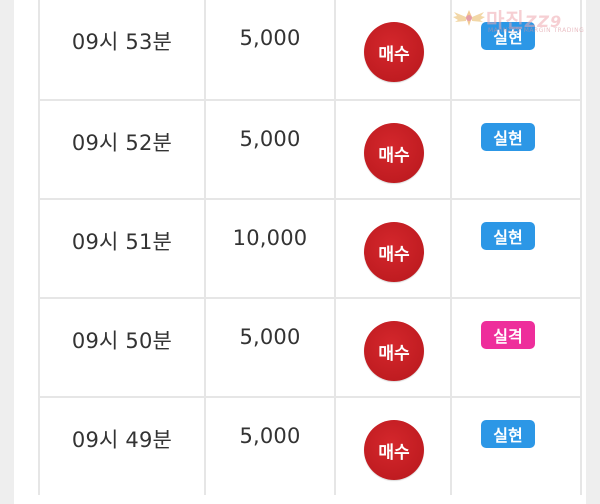  I want to click on watermark-logo: 마진ZZ9 MAJINZZ9 MARGIN TRADING, so click(521, 20).